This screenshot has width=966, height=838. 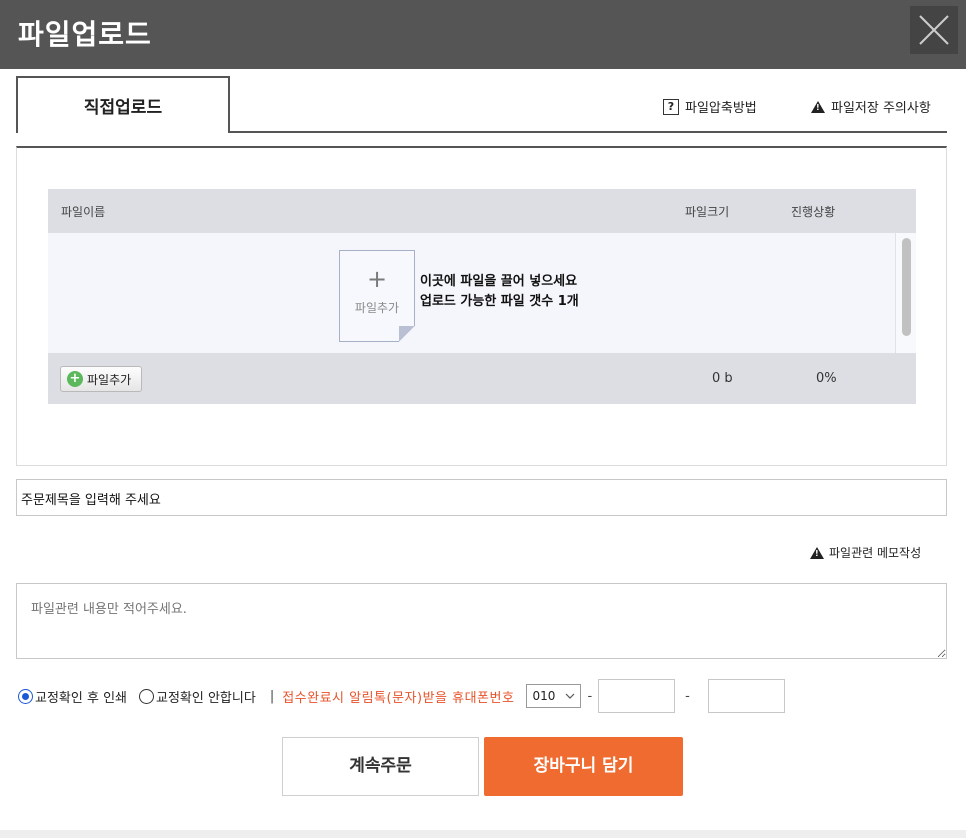 I want to click on file-add-drop-icon: + 파일추가, so click(x=377, y=296).